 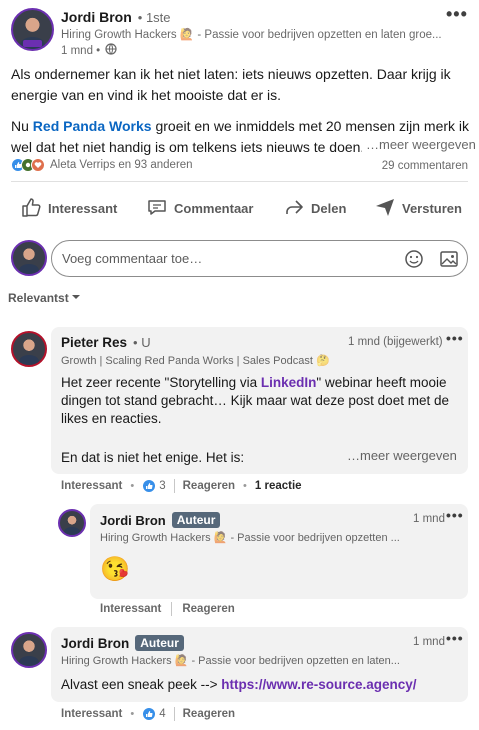 I want to click on comment-replies-count: 1 reactie, so click(x=278, y=486).